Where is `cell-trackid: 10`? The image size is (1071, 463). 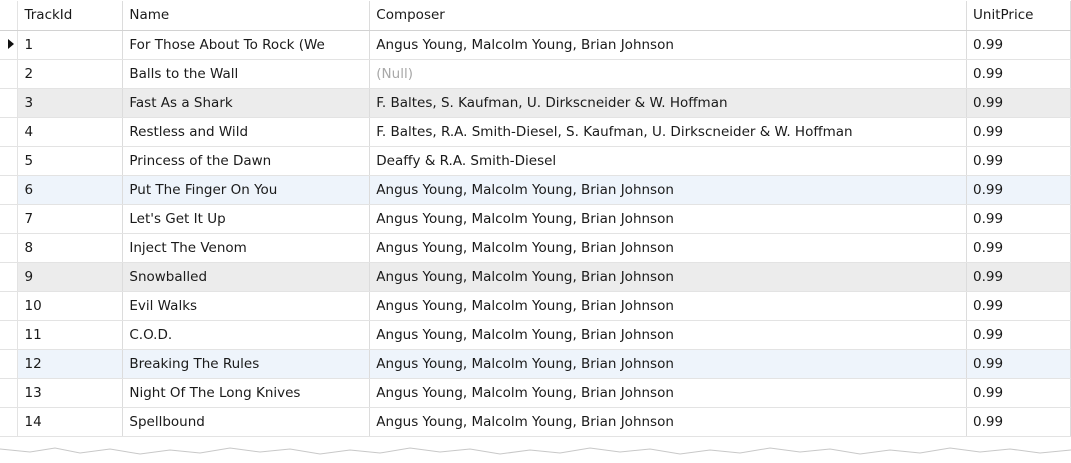 cell-trackid: 10 is located at coordinates (70, 306).